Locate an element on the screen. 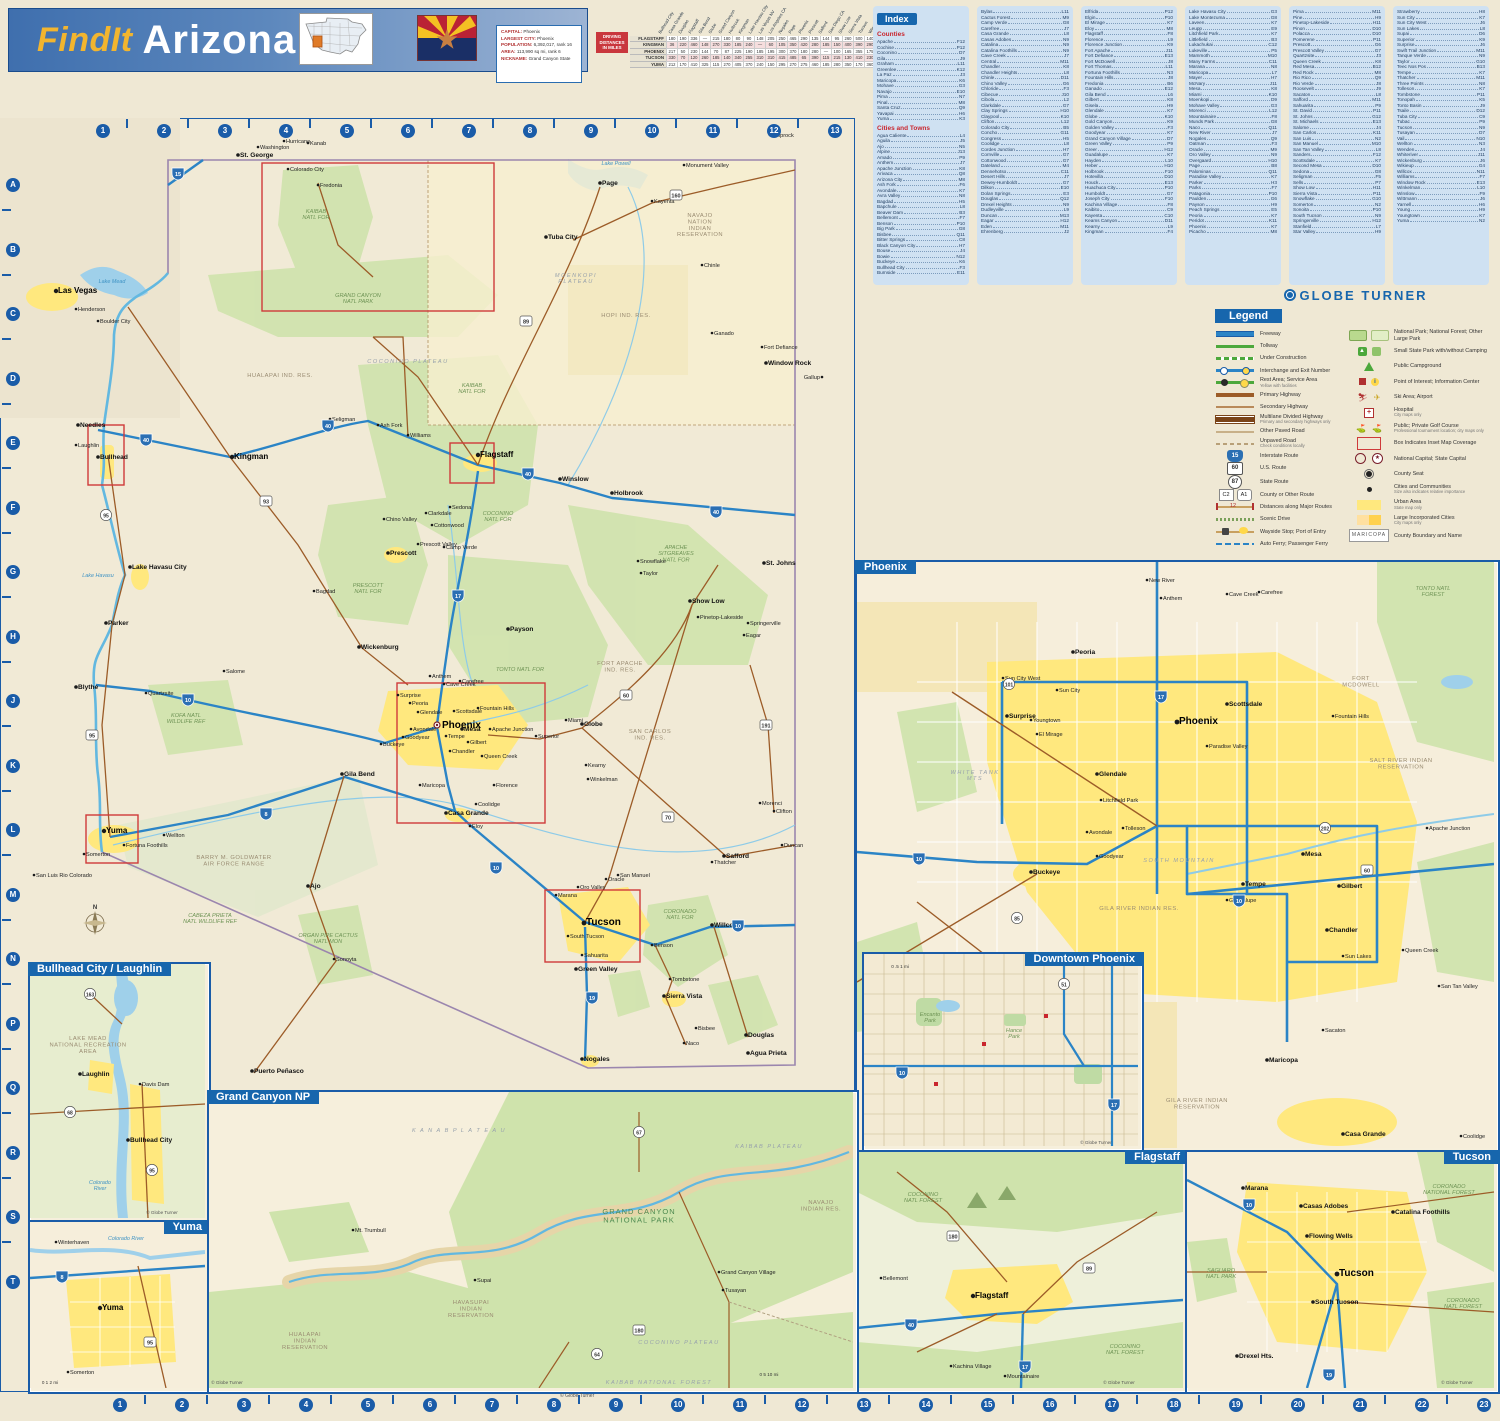 The image size is (1500, 1421). index-entry: Burnside E11 is located at coordinates (921, 272).